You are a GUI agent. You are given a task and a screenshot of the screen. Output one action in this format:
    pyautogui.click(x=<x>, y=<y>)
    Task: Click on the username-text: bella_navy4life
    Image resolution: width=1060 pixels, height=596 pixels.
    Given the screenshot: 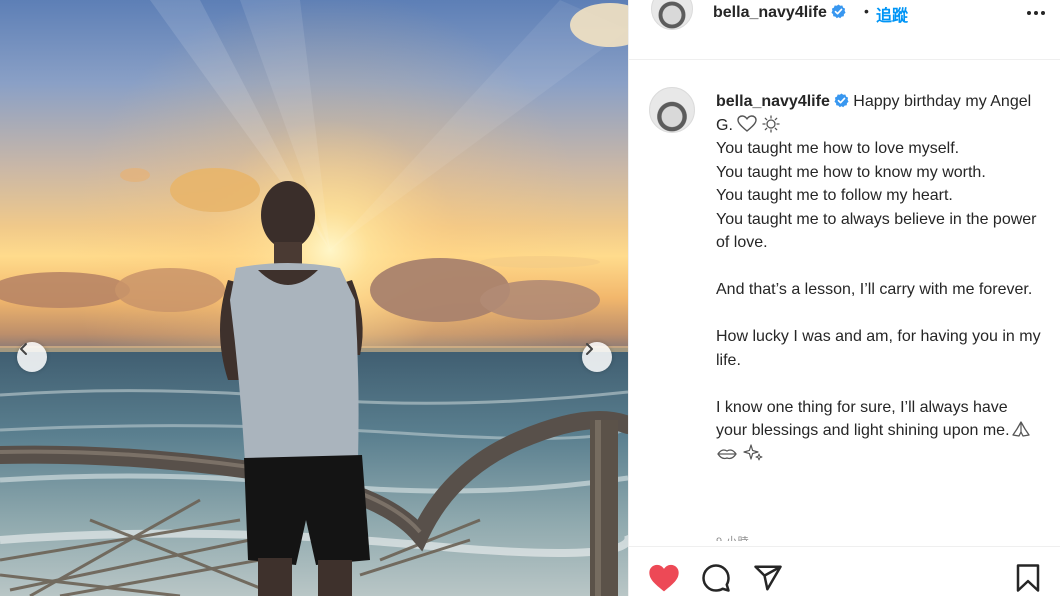 What is the action you would take?
    pyautogui.click(x=770, y=12)
    